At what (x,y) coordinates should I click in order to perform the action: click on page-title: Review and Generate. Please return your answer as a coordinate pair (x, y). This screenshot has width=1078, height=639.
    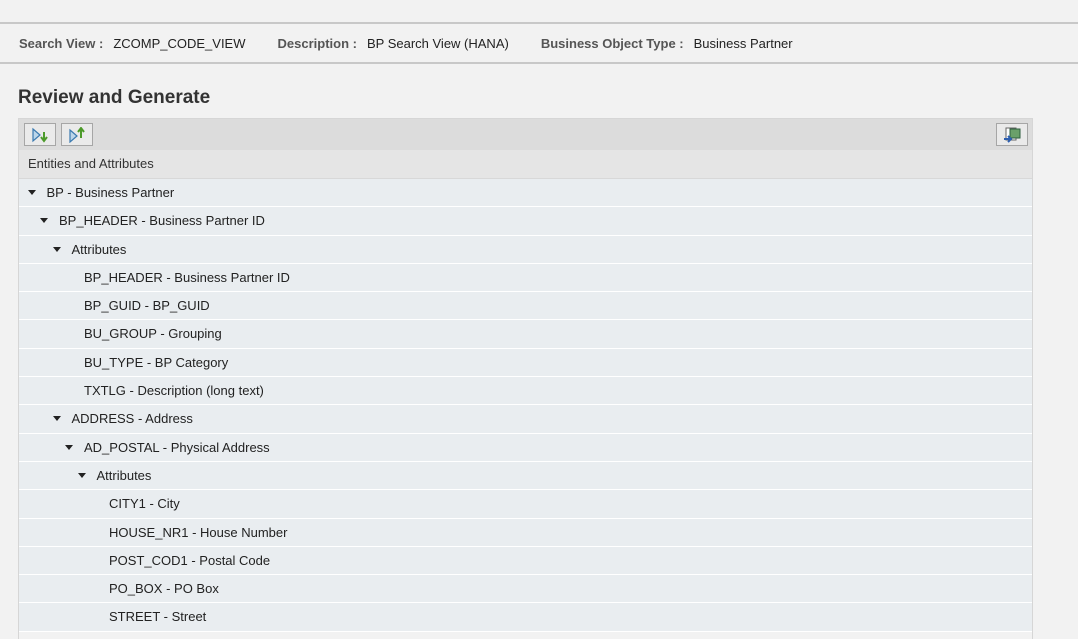
    Looking at the image, I should click on (114, 97).